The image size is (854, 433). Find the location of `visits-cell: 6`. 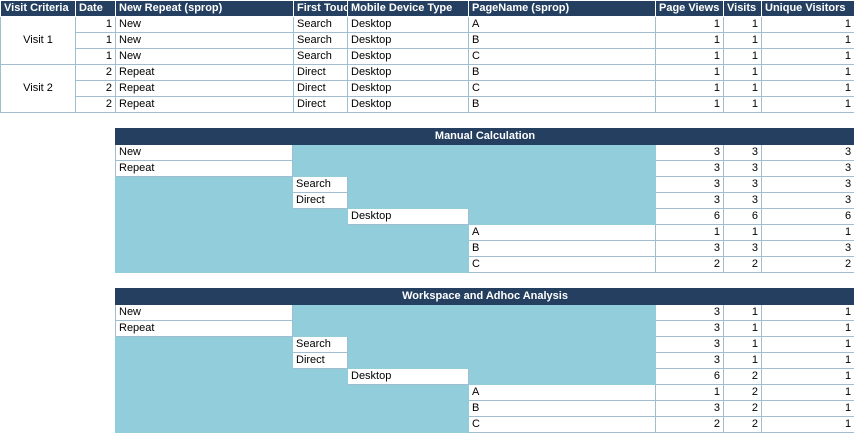

visits-cell: 6 is located at coordinates (742, 216).